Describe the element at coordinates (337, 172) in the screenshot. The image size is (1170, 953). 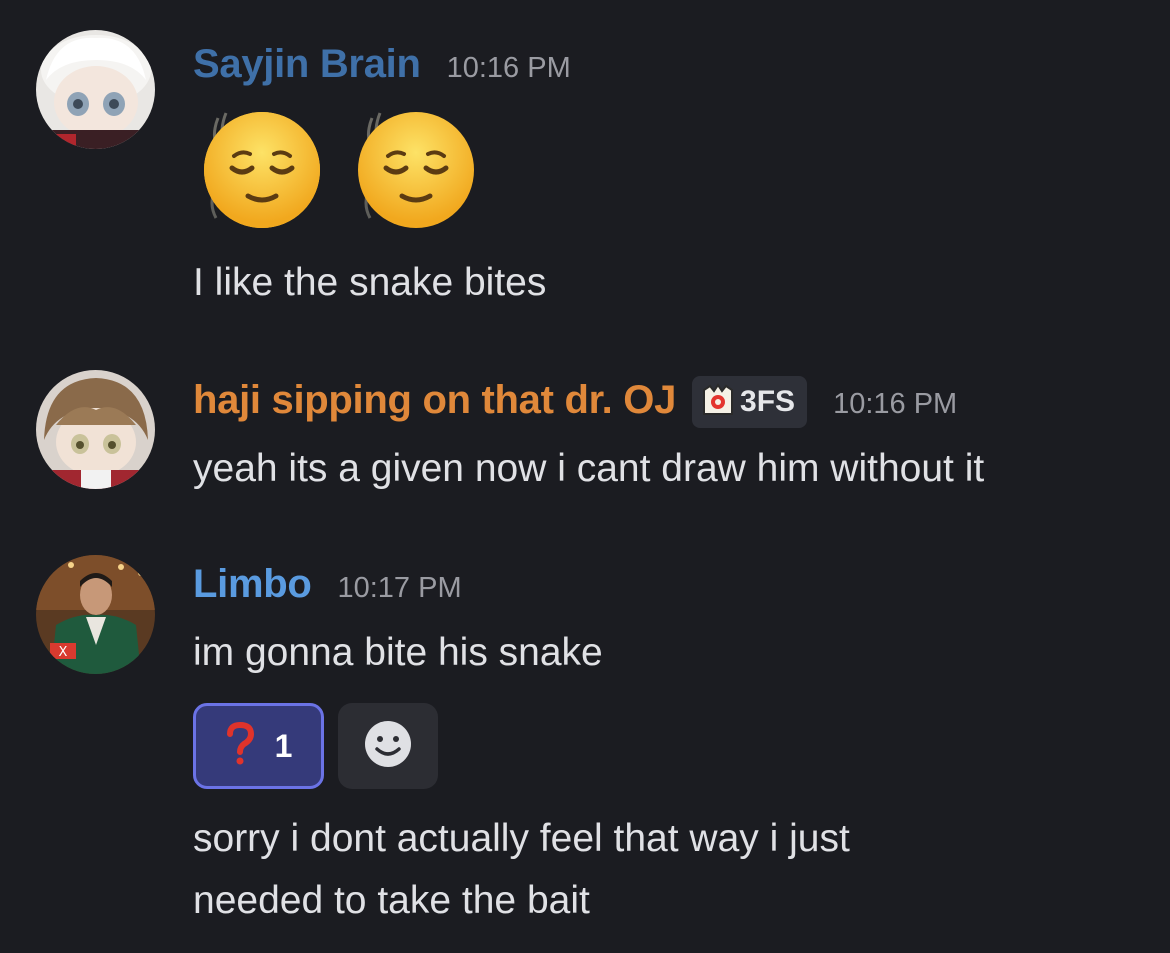
I see `emoji-message` at that location.